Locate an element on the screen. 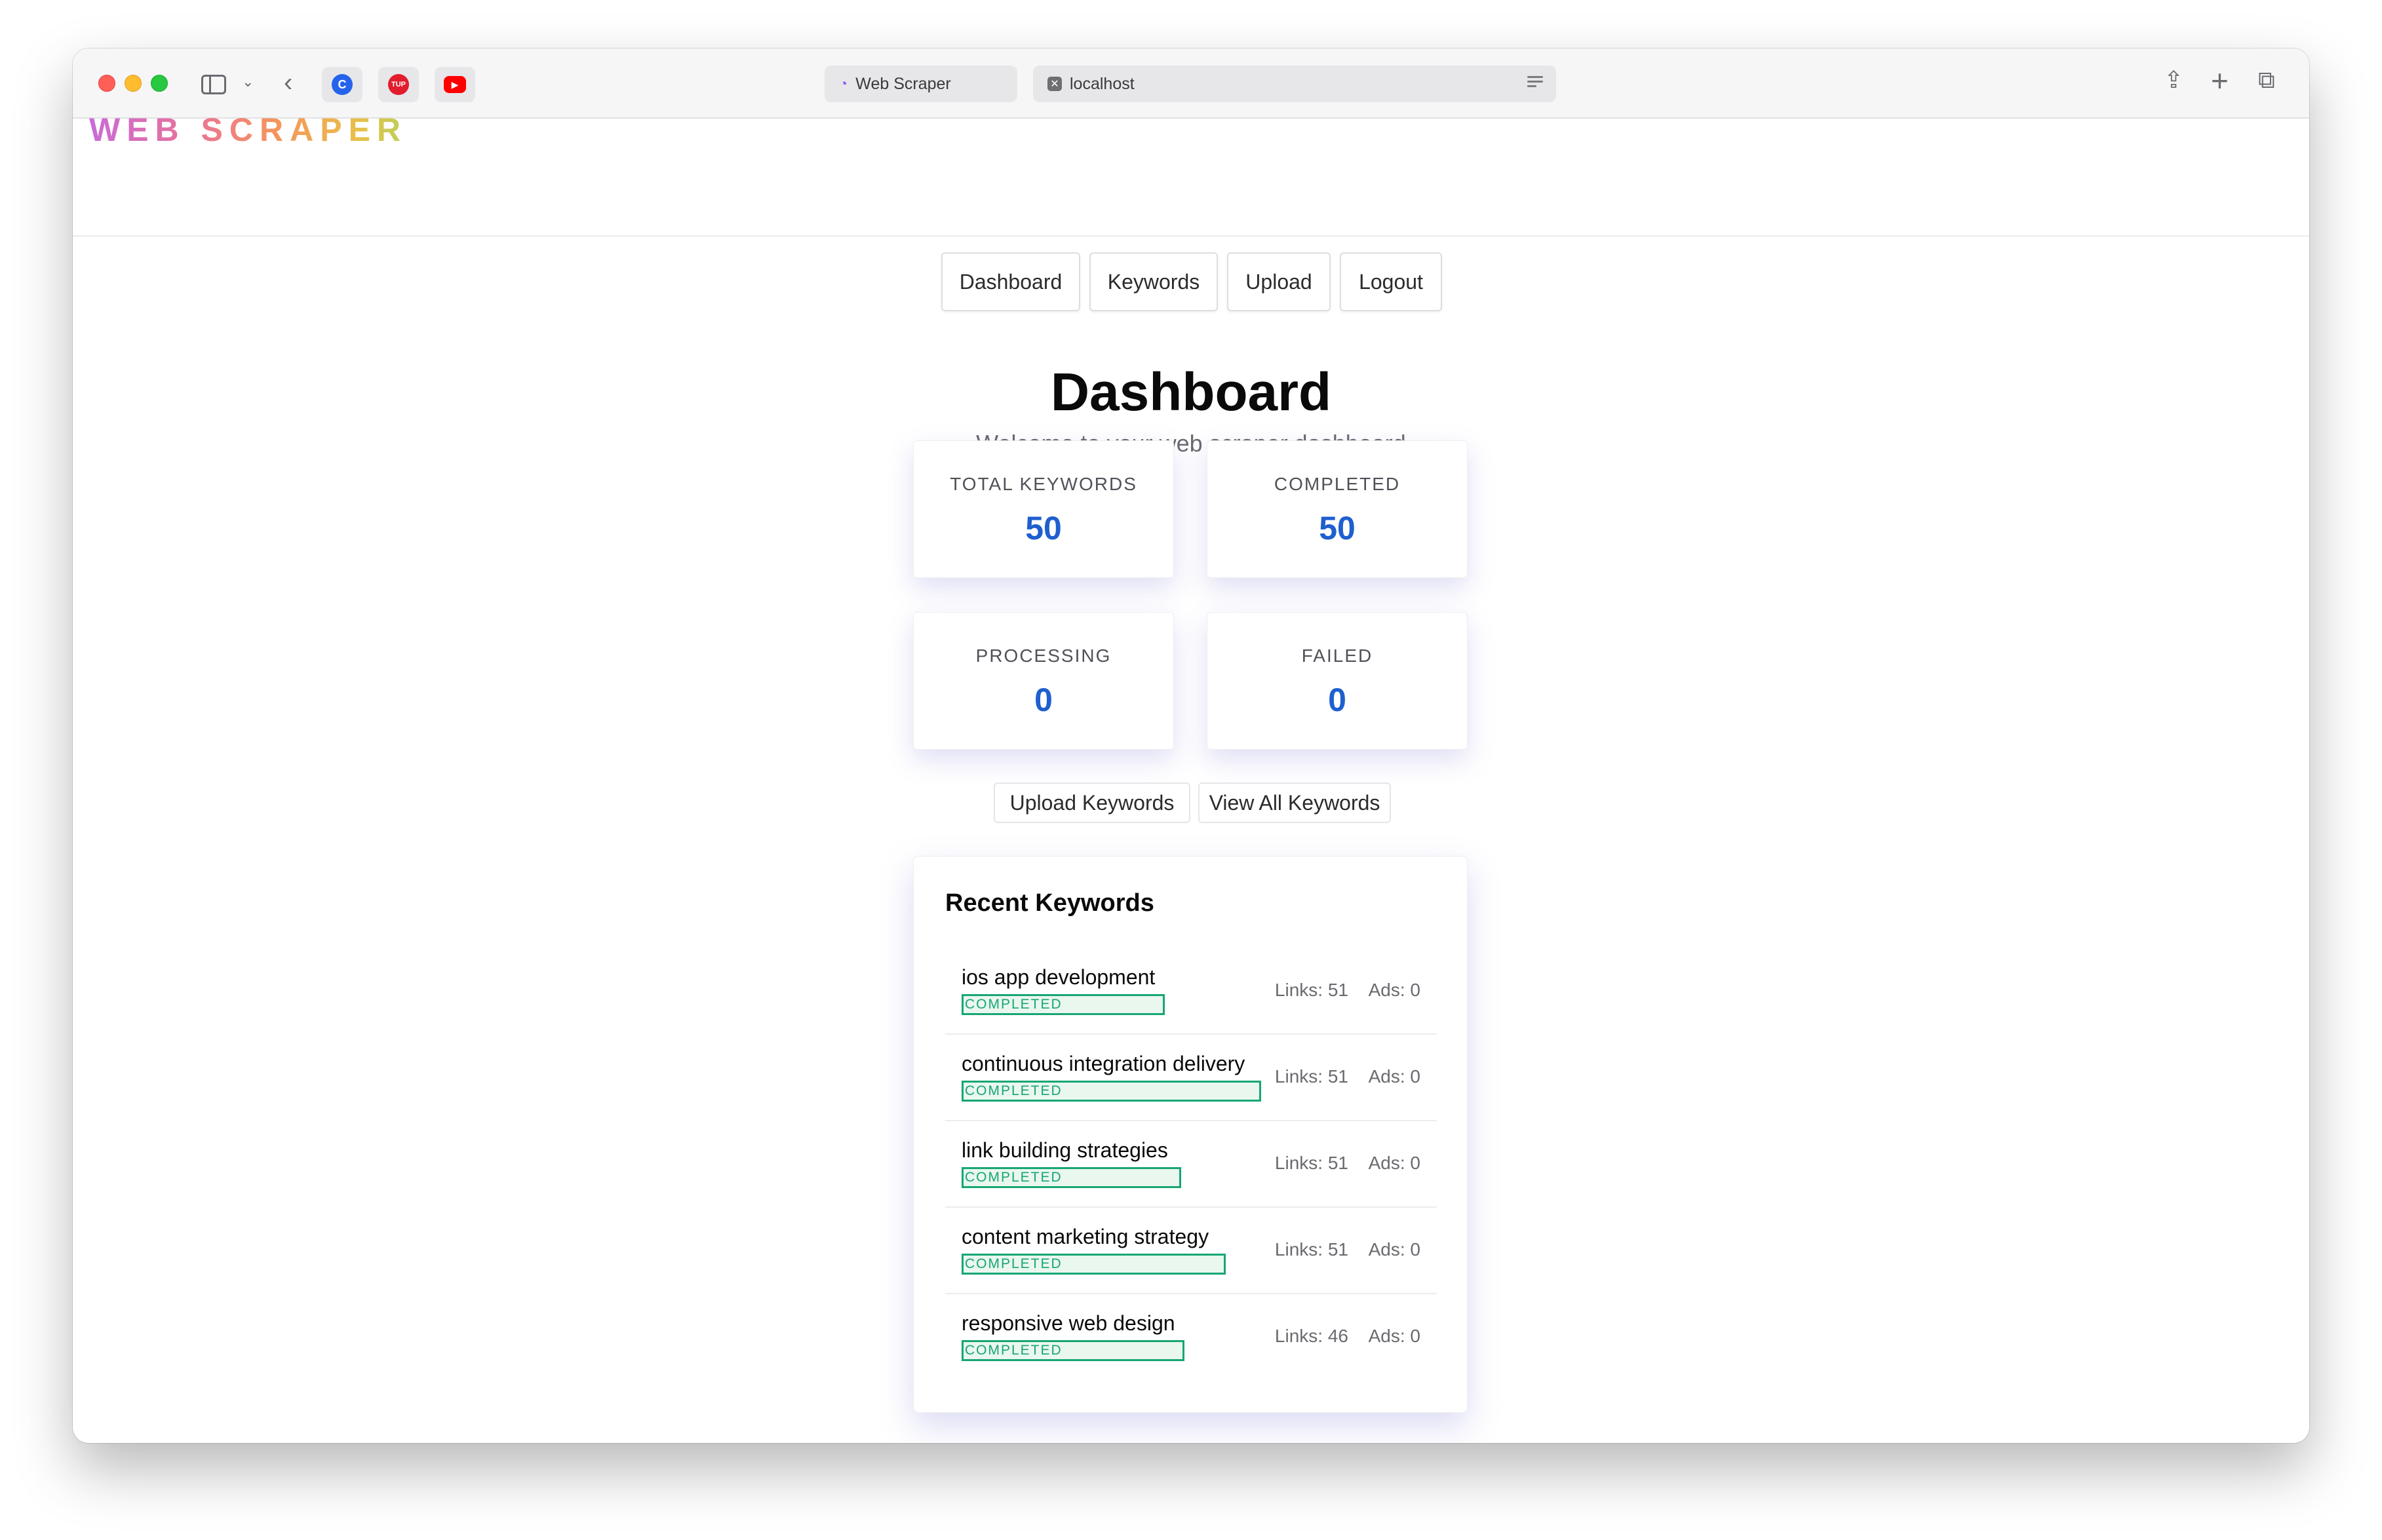 The width and height of the screenshot is (2382, 1540). stat-label: COMPLETED is located at coordinates (1337, 484).